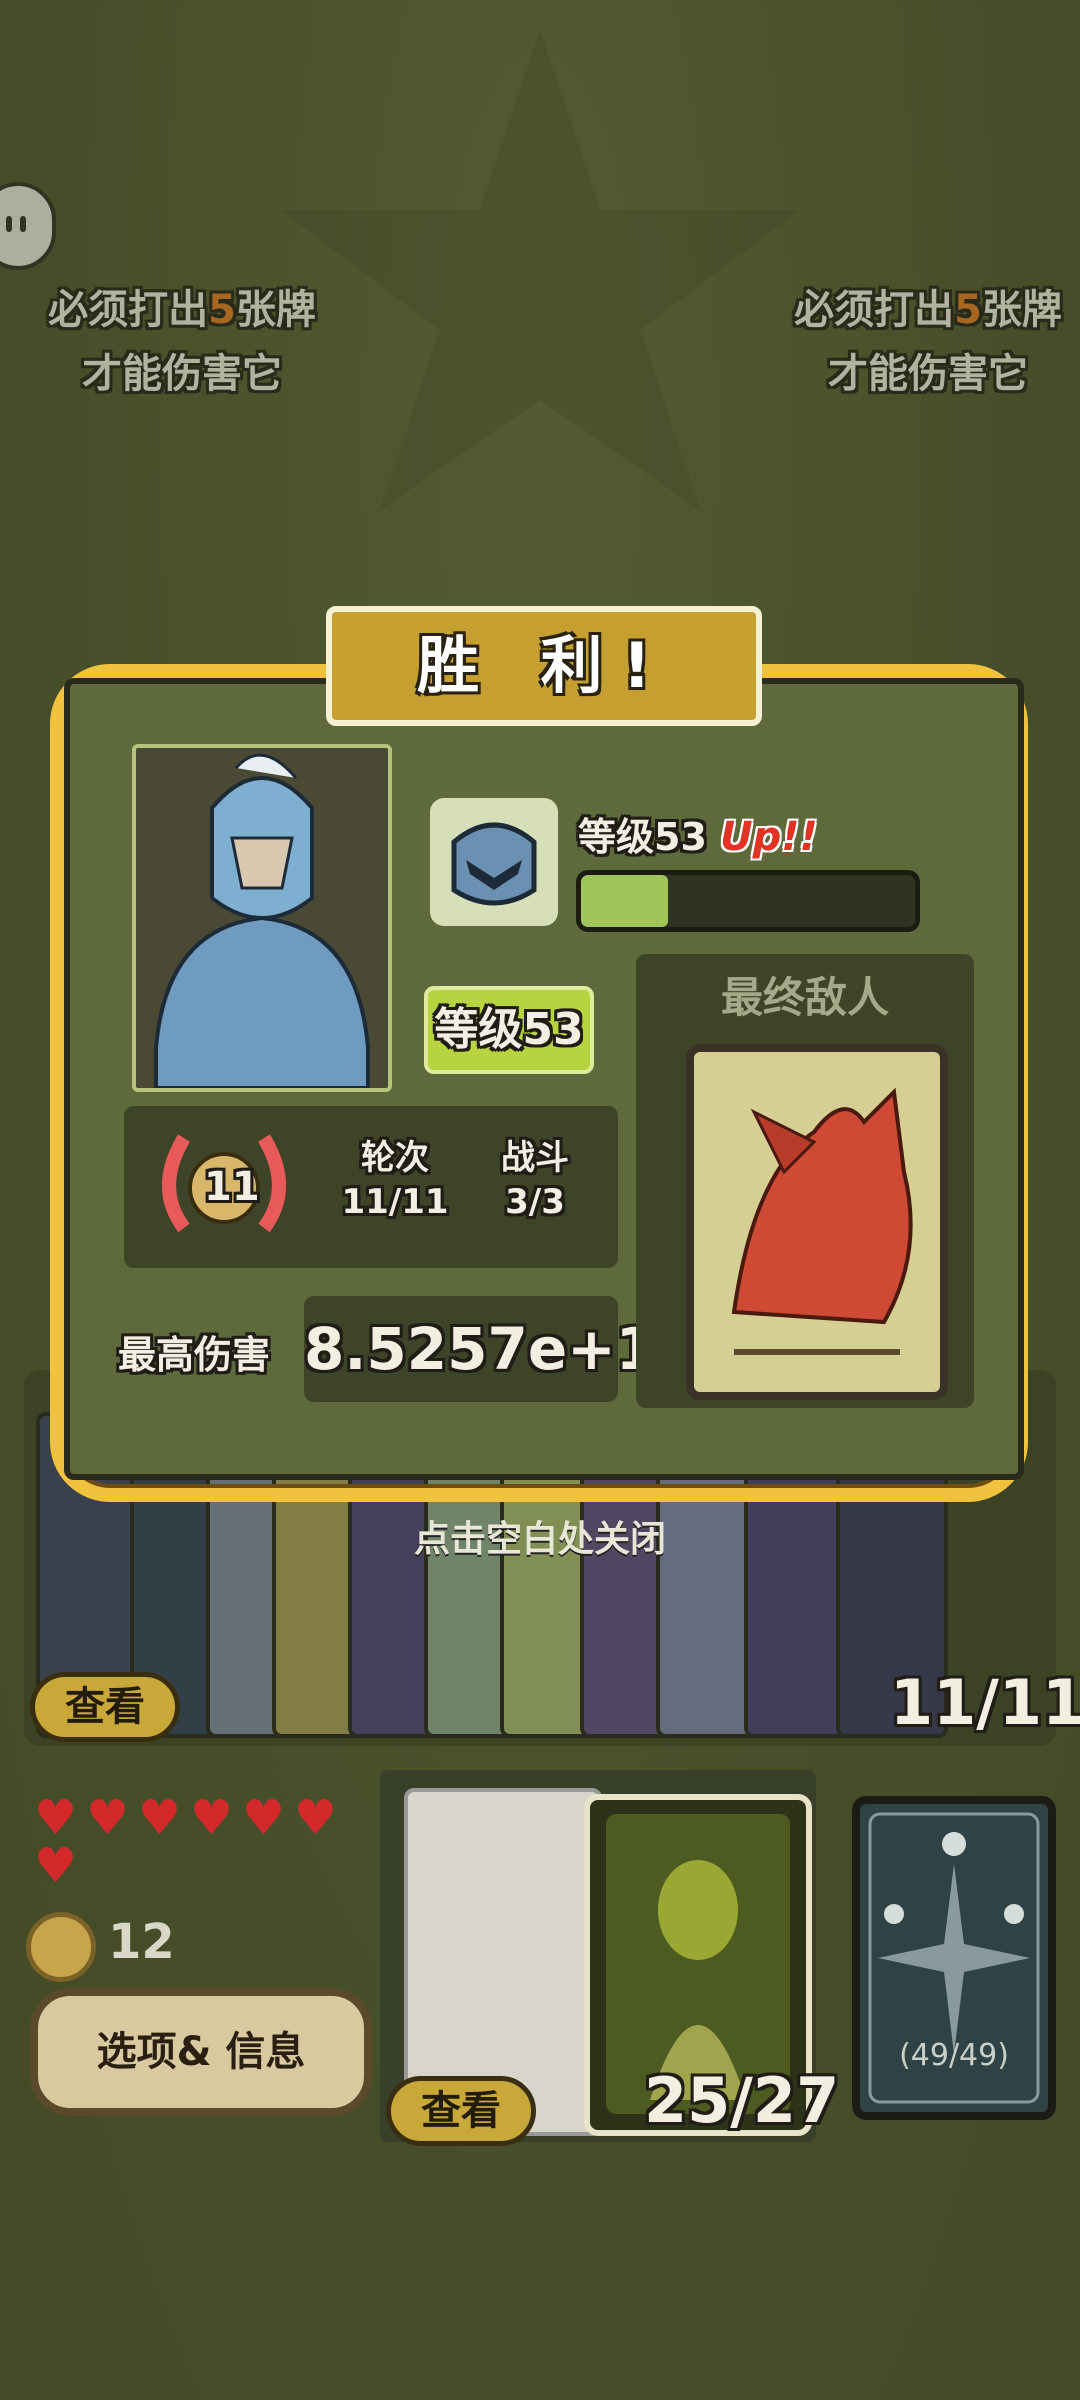 This screenshot has height=2400, width=1080. I want to click on max-damage-value: 8.5257e+17, so click(500, 1349).